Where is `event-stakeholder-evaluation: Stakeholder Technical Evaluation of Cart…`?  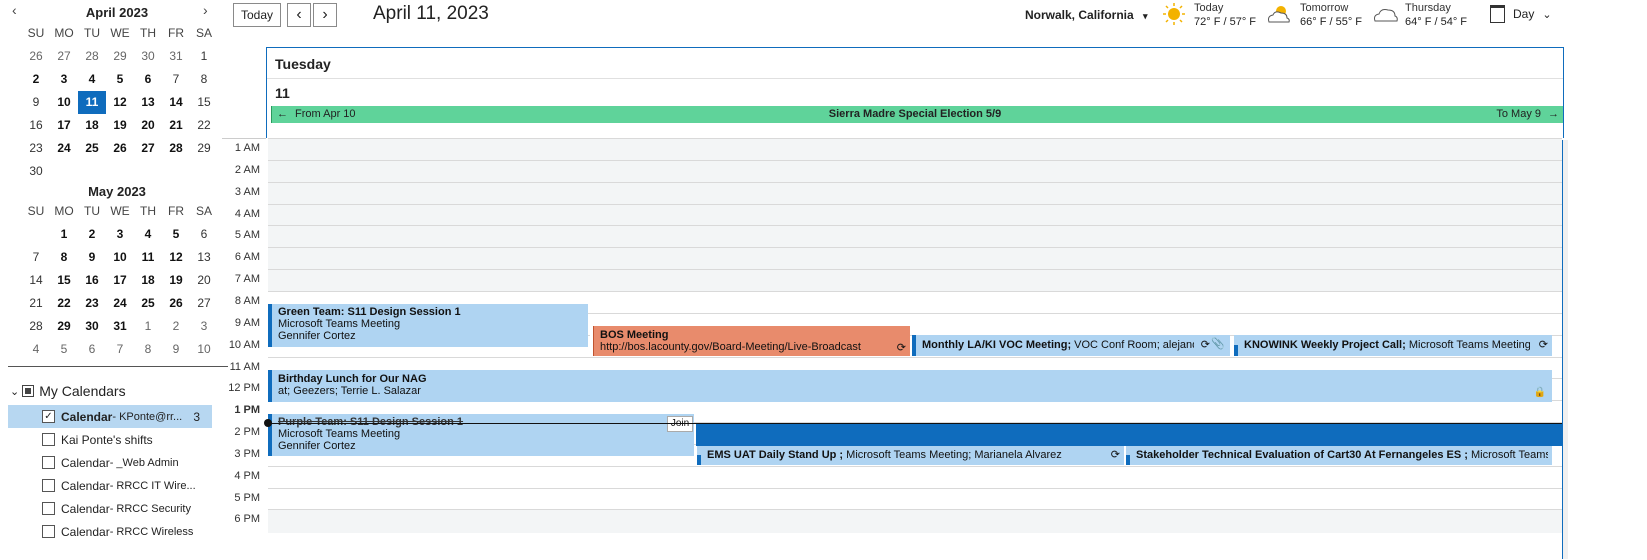
event-stakeholder-evaluation: Stakeholder Technical Evaluation of Cart… is located at coordinates (1339, 455).